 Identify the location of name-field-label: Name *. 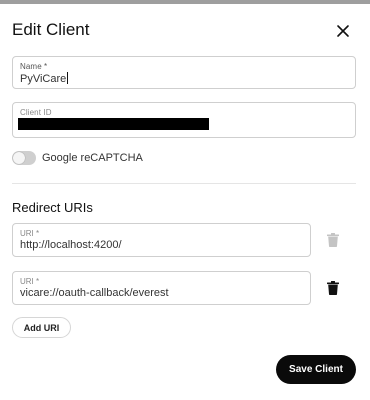
(34, 66).